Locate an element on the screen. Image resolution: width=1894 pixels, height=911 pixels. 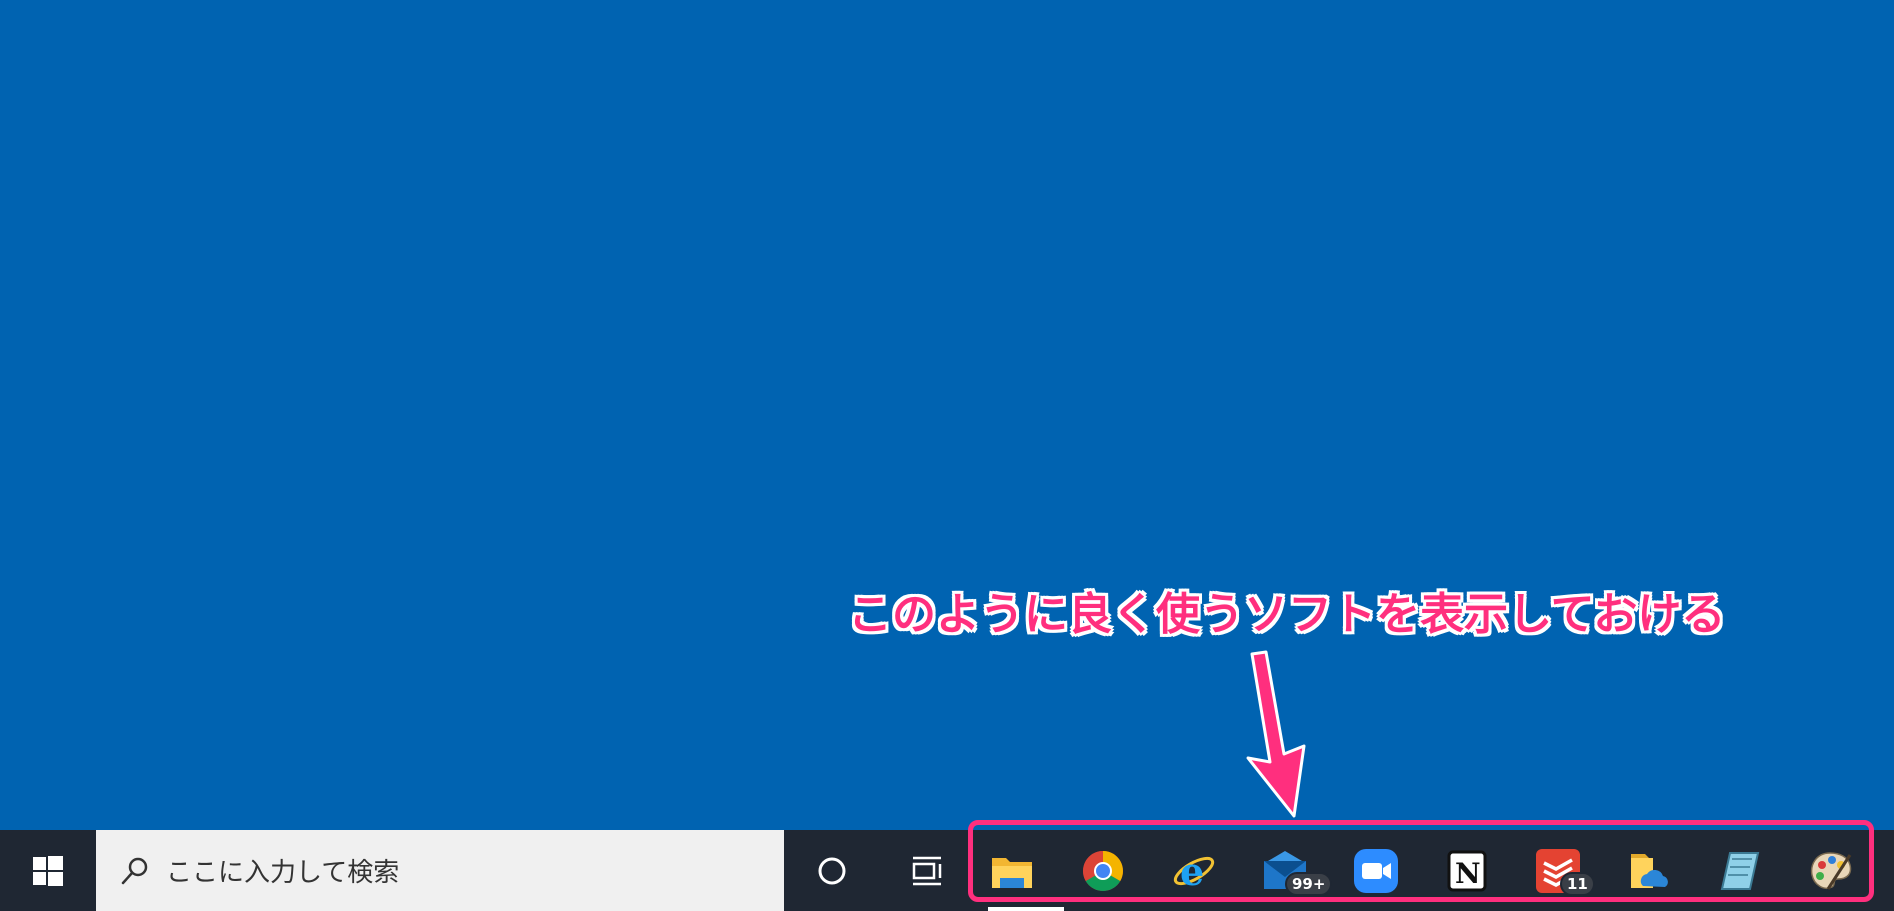
cortana-button is located at coordinates (832, 870).